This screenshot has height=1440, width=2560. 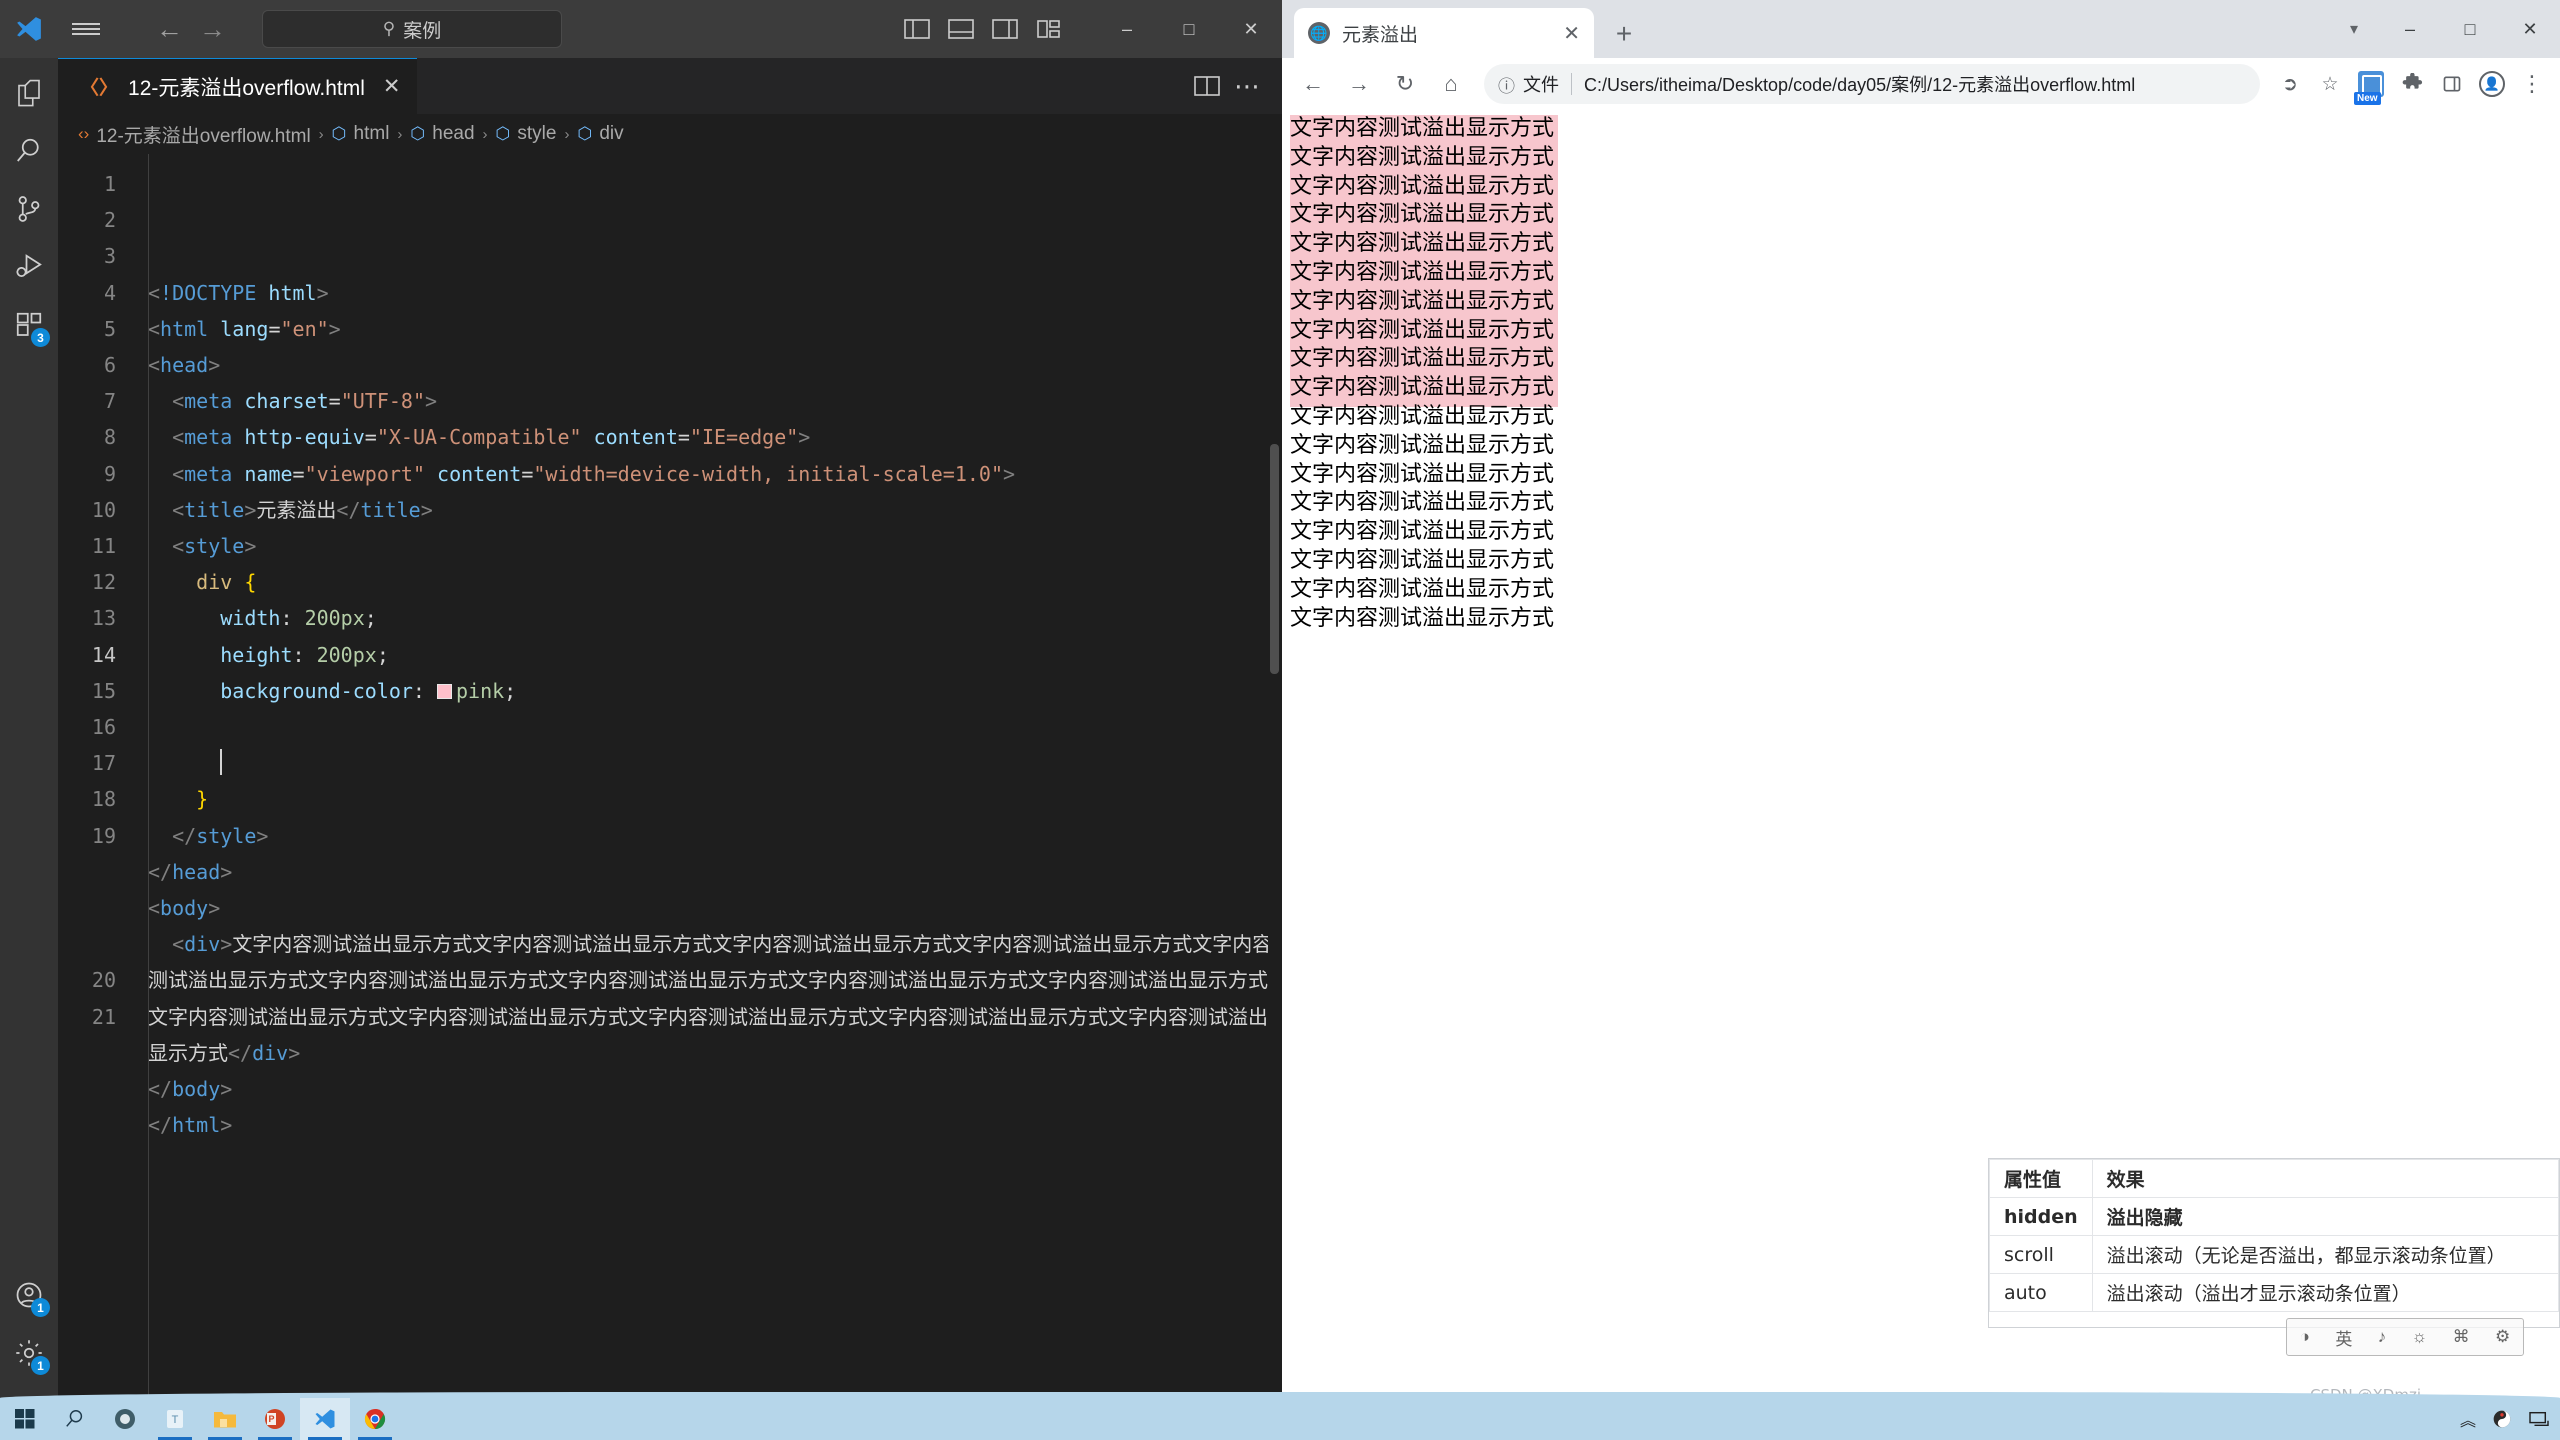 I want to click on ime-keyboard-icon: ⌘, so click(x=2461, y=1337).